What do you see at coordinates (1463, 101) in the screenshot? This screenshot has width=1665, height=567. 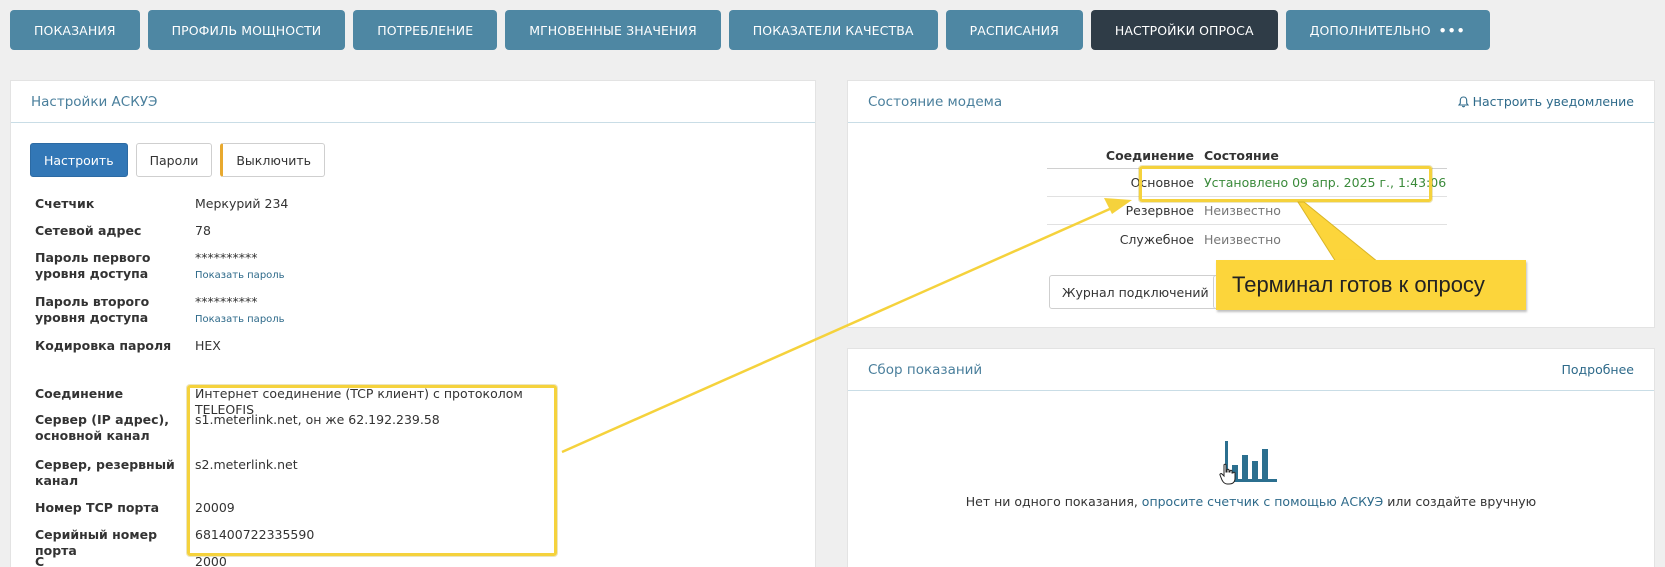 I see `bell-icon` at bounding box center [1463, 101].